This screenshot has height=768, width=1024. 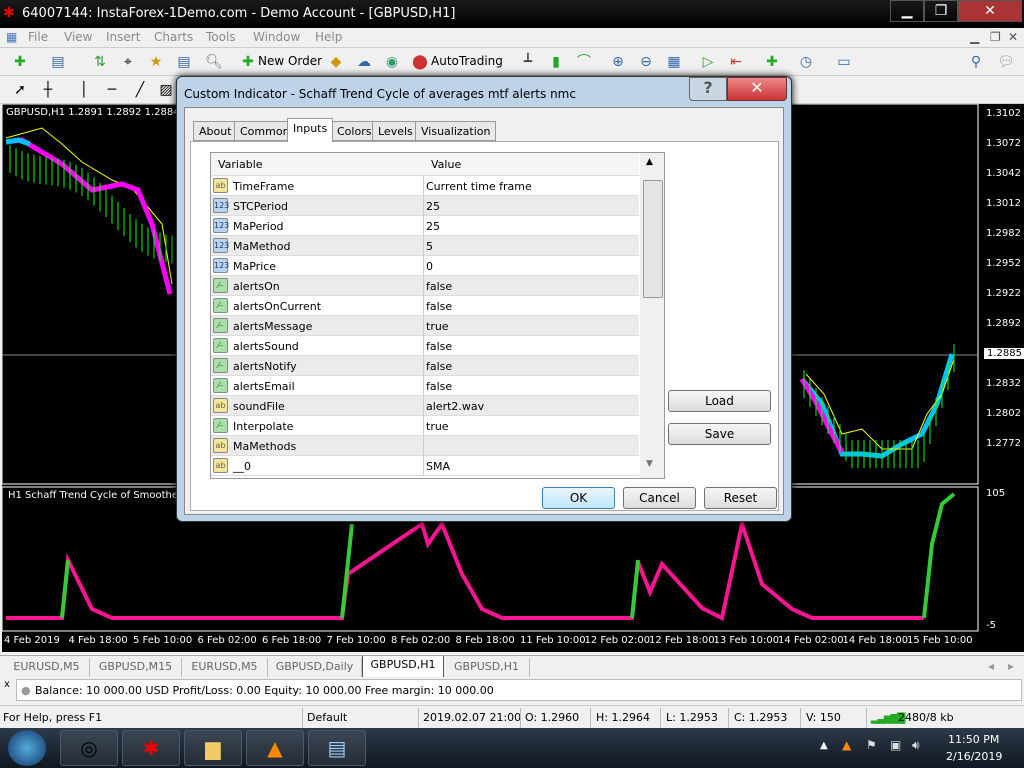 What do you see at coordinates (100, 62) in the screenshot?
I see `market-watch-icon: ⇅` at bounding box center [100, 62].